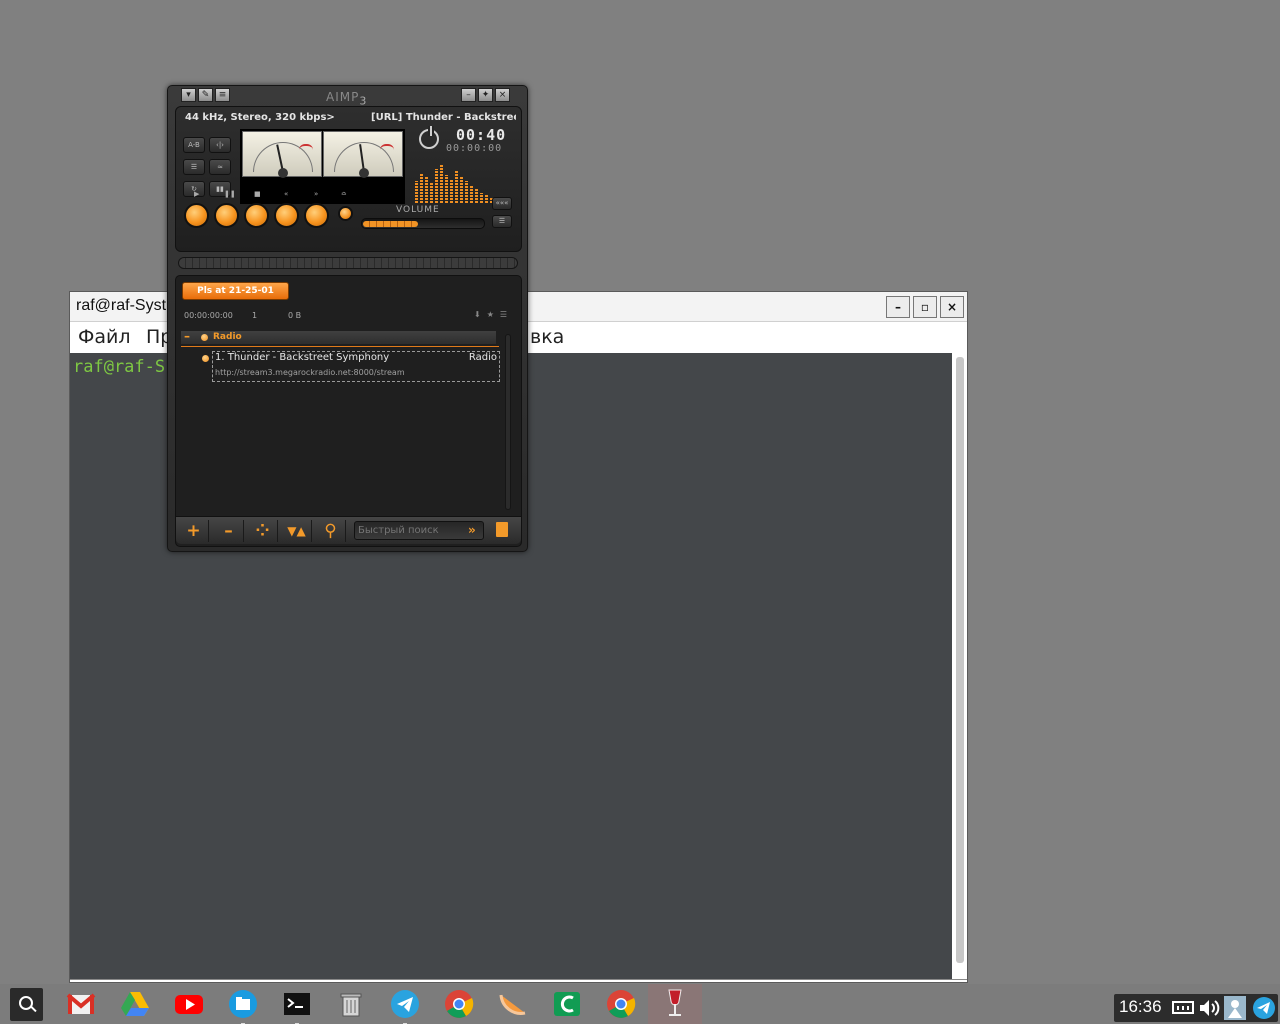  I want to click on playlist-count: 1, so click(255, 315).